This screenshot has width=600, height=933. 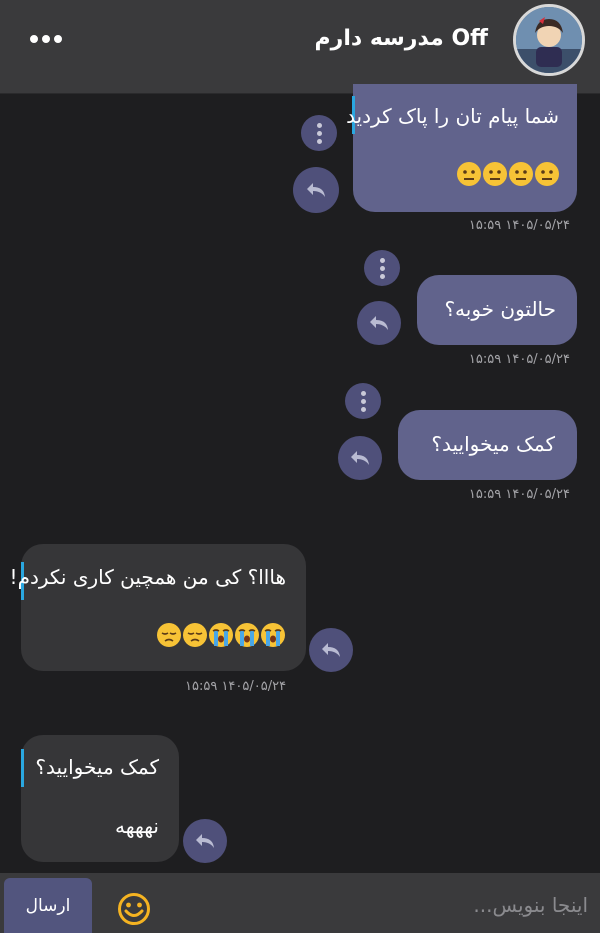 I want to click on message-input, so click(x=379, y=905).